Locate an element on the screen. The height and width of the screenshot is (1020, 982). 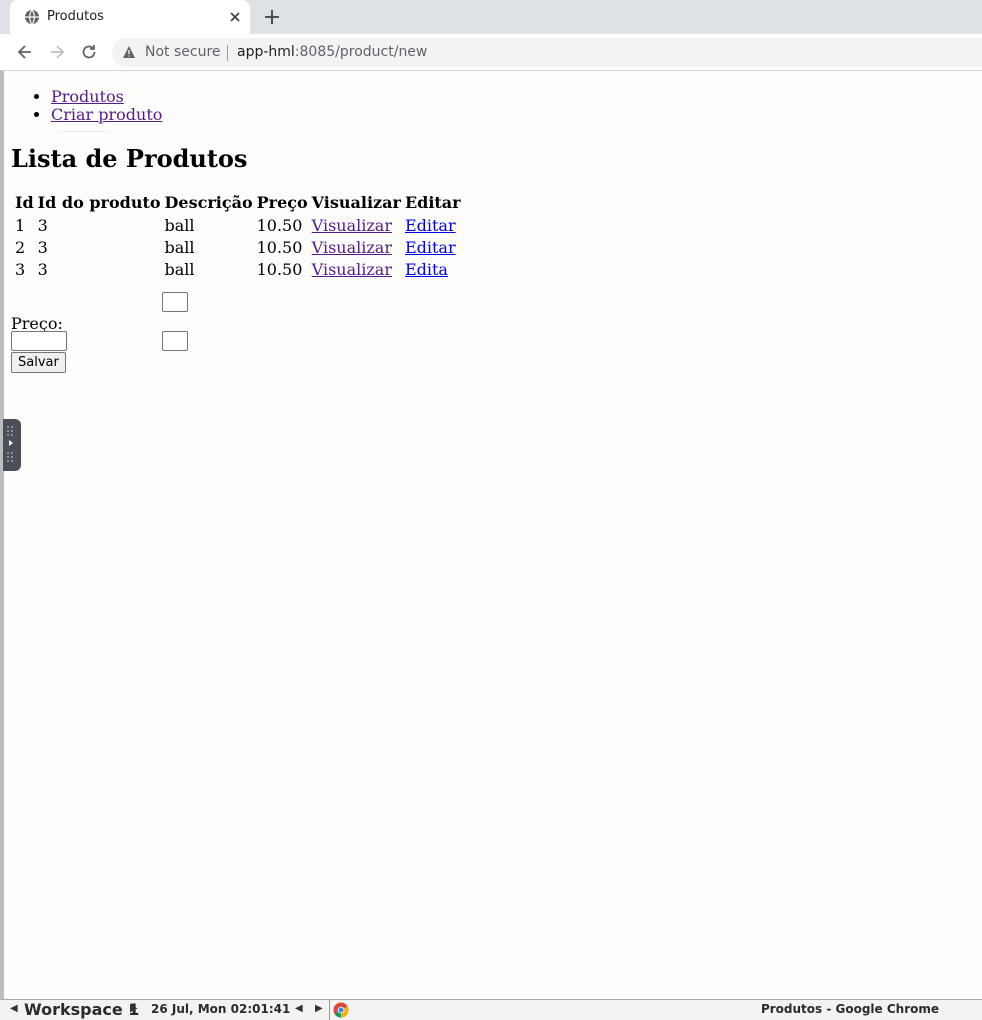
window-title: Produtos - Google Chrome is located at coordinates (850, 1009).